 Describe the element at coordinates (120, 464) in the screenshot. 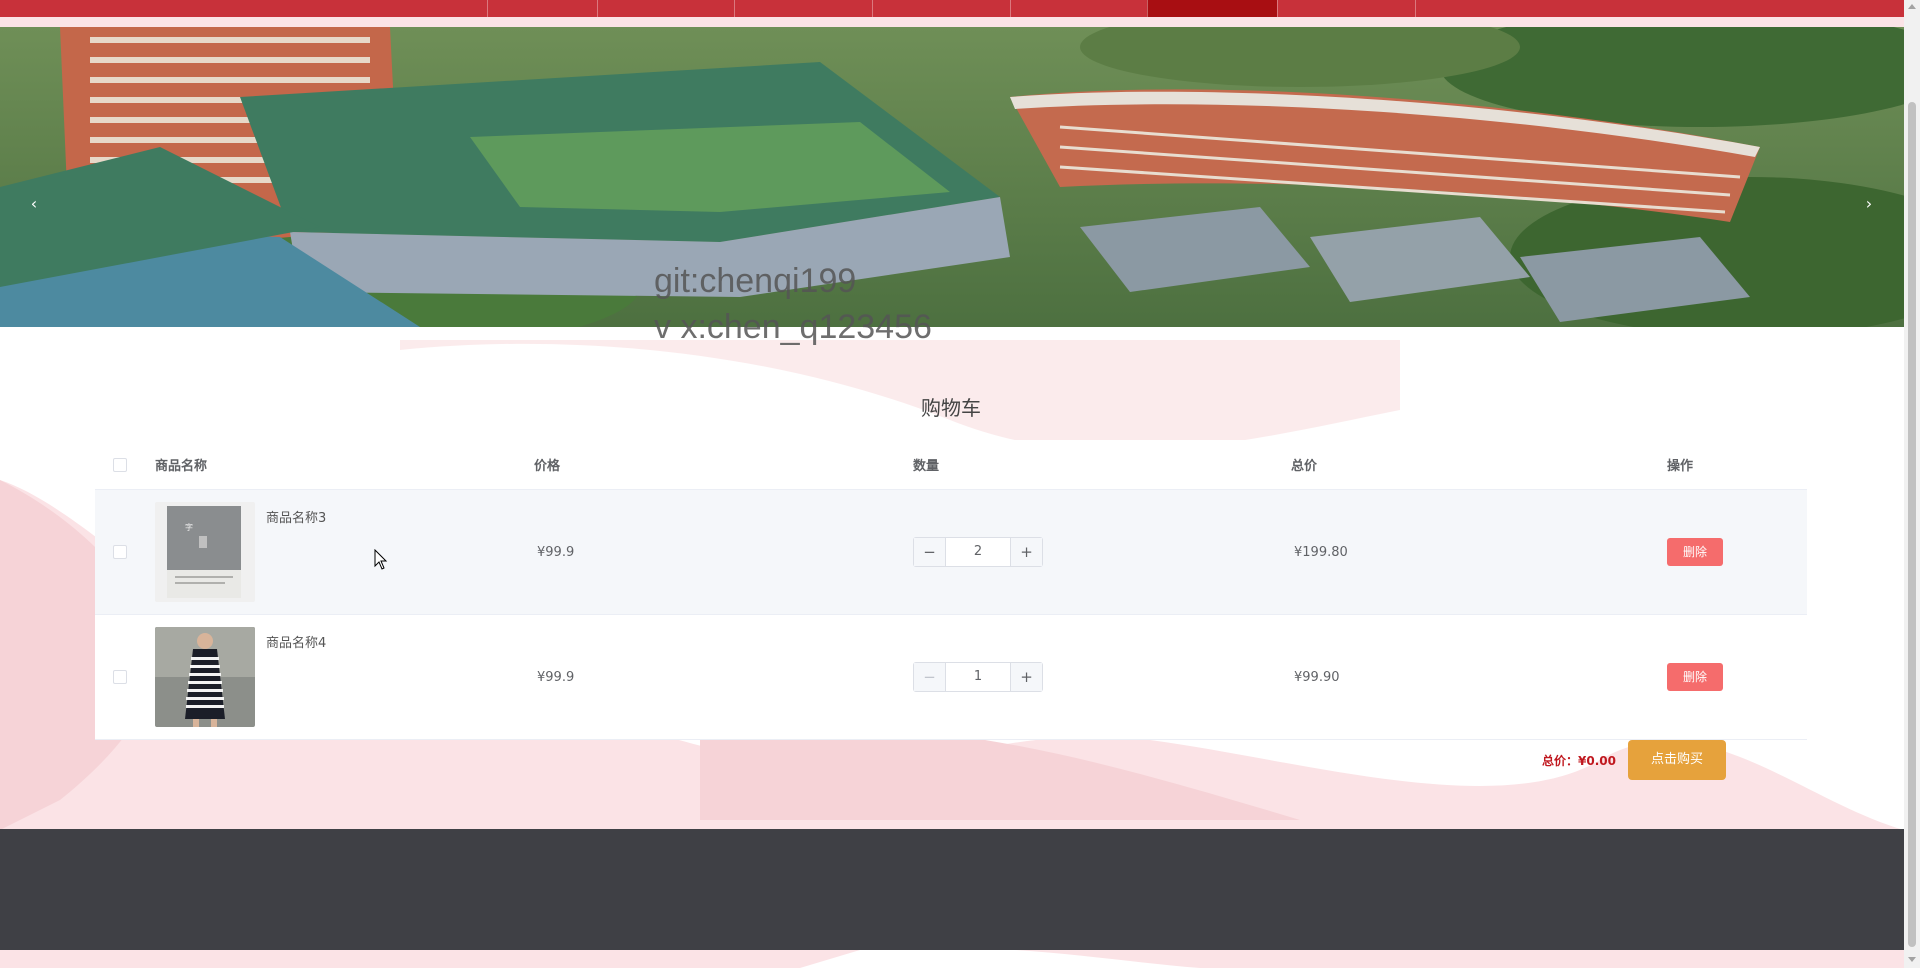

I see `select-all-checkbox` at that location.